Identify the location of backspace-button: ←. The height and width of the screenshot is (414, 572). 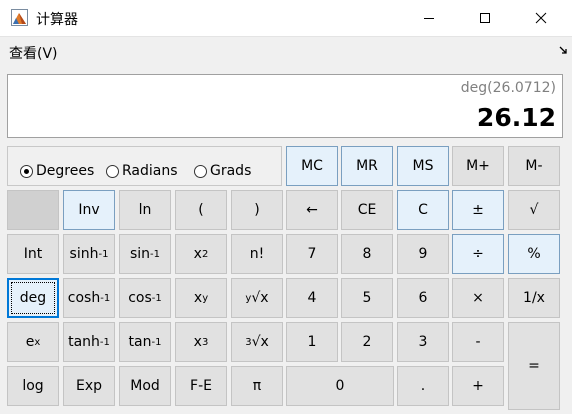
(312, 210).